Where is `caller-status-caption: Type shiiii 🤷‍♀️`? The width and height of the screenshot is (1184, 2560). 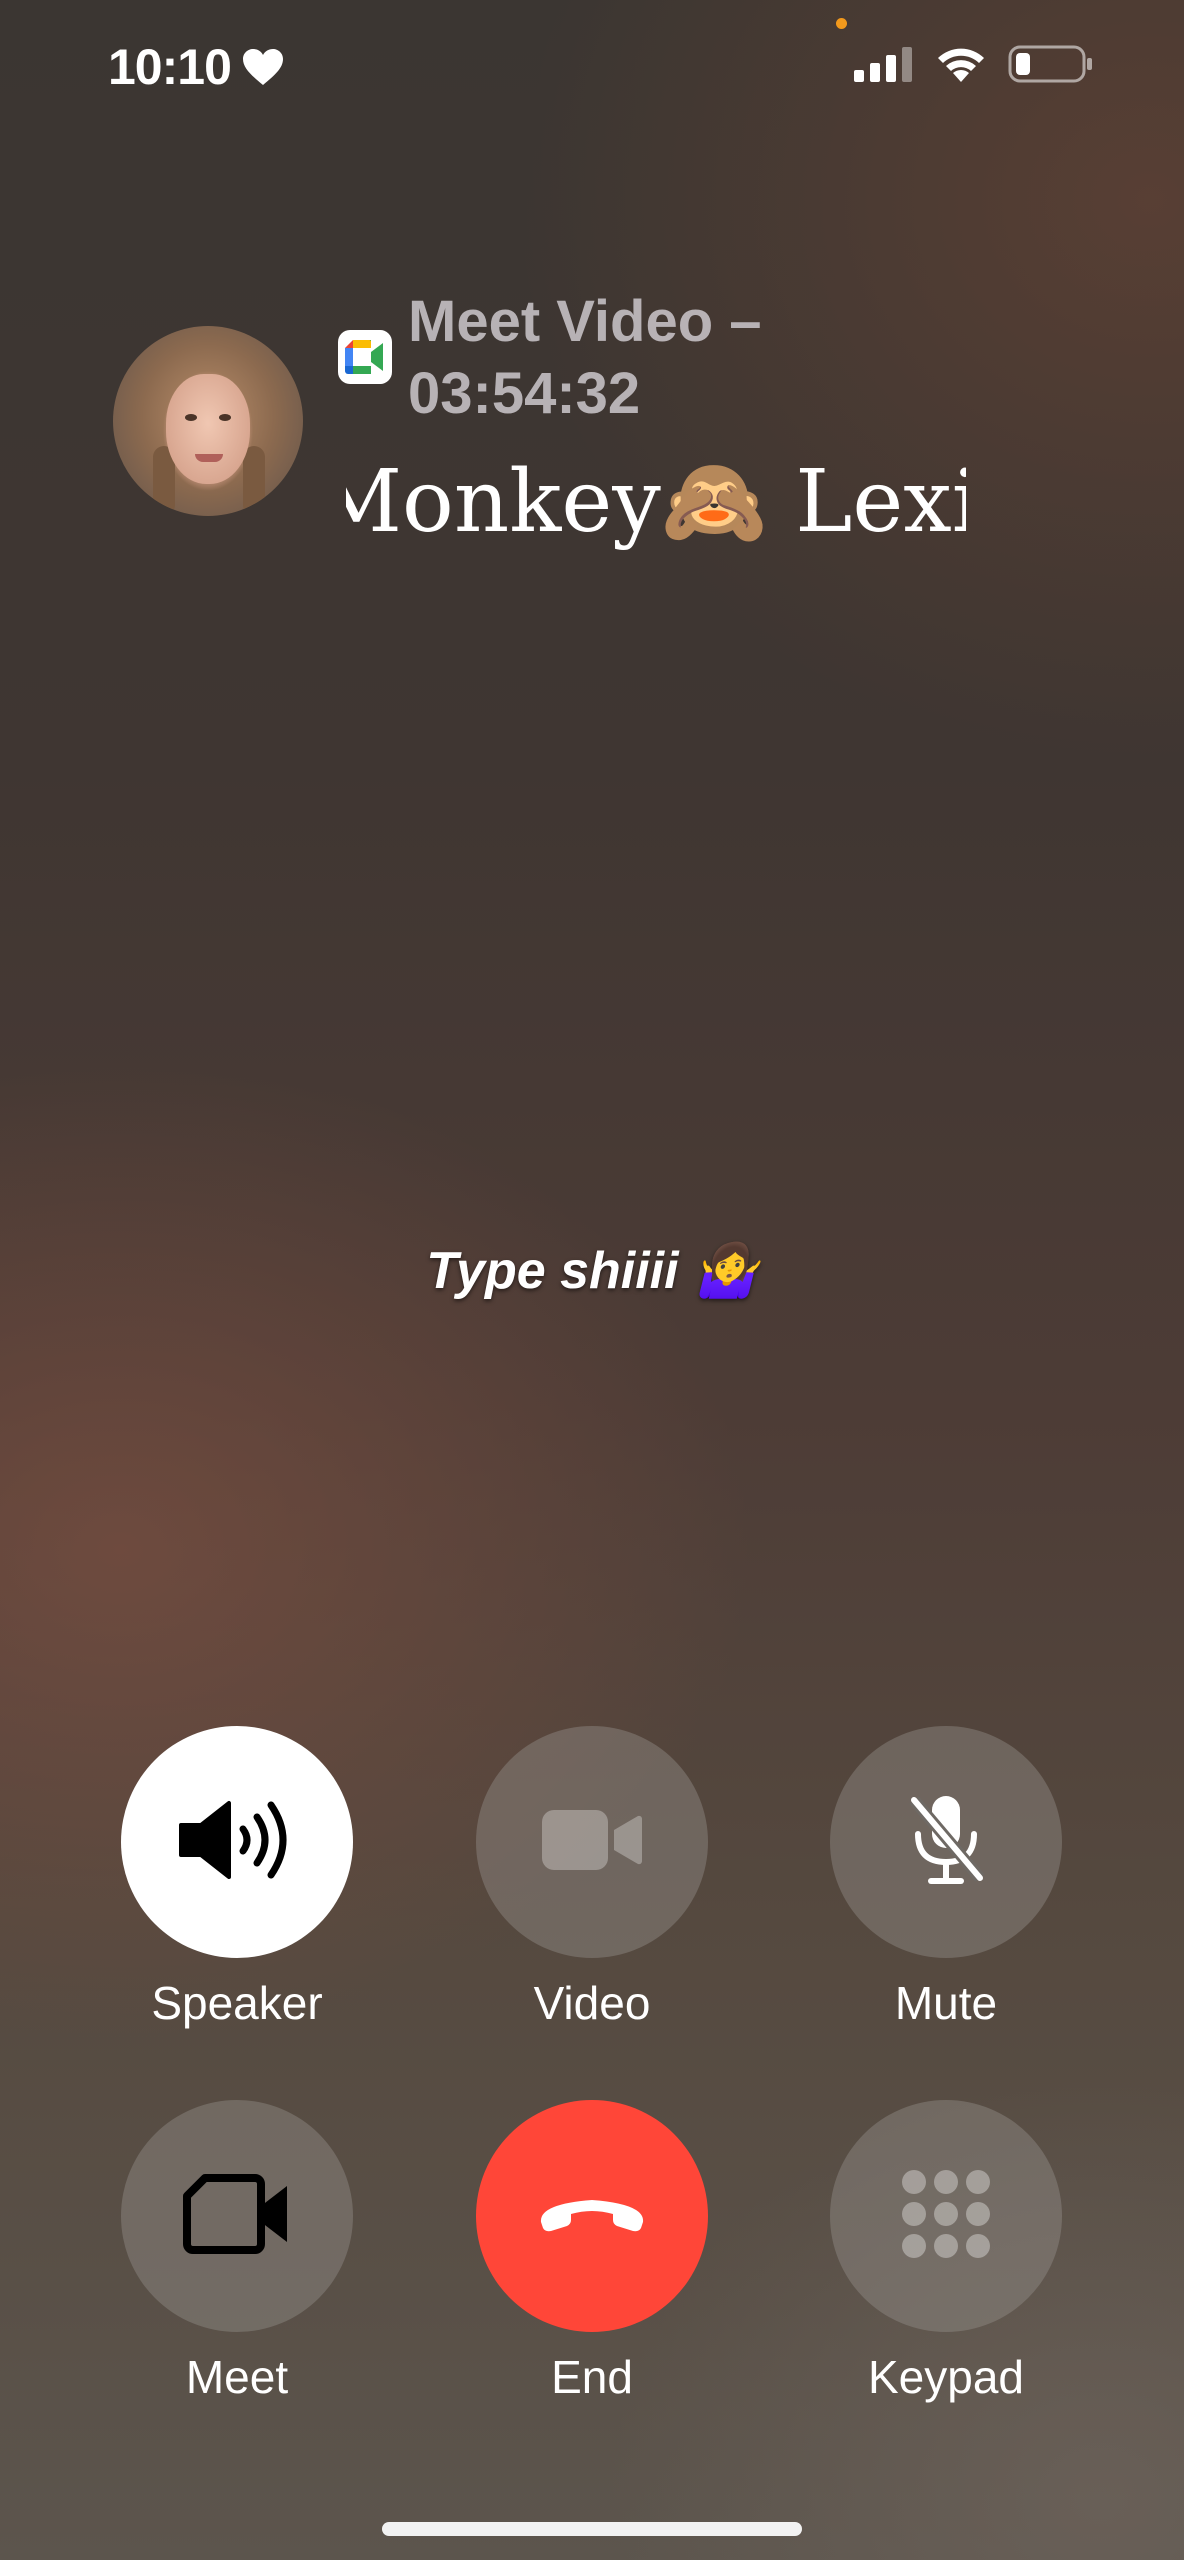 caller-status-caption: Type shiiii 🤷‍♀️ is located at coordinates (592, 1271).